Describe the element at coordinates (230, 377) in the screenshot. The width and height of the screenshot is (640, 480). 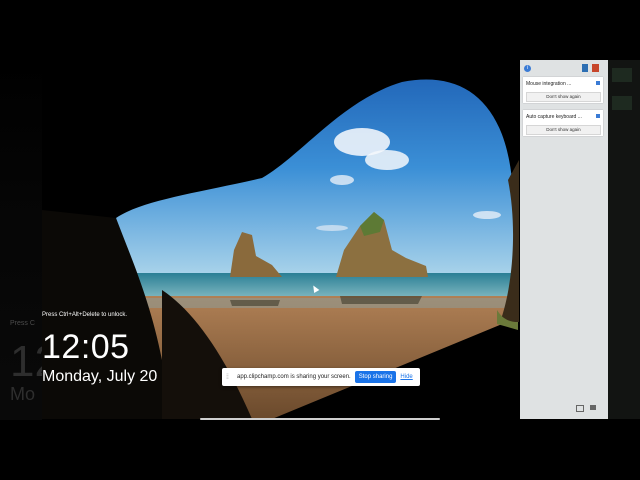
I see `drag-handle-icon: ⁞⁞` at that location.